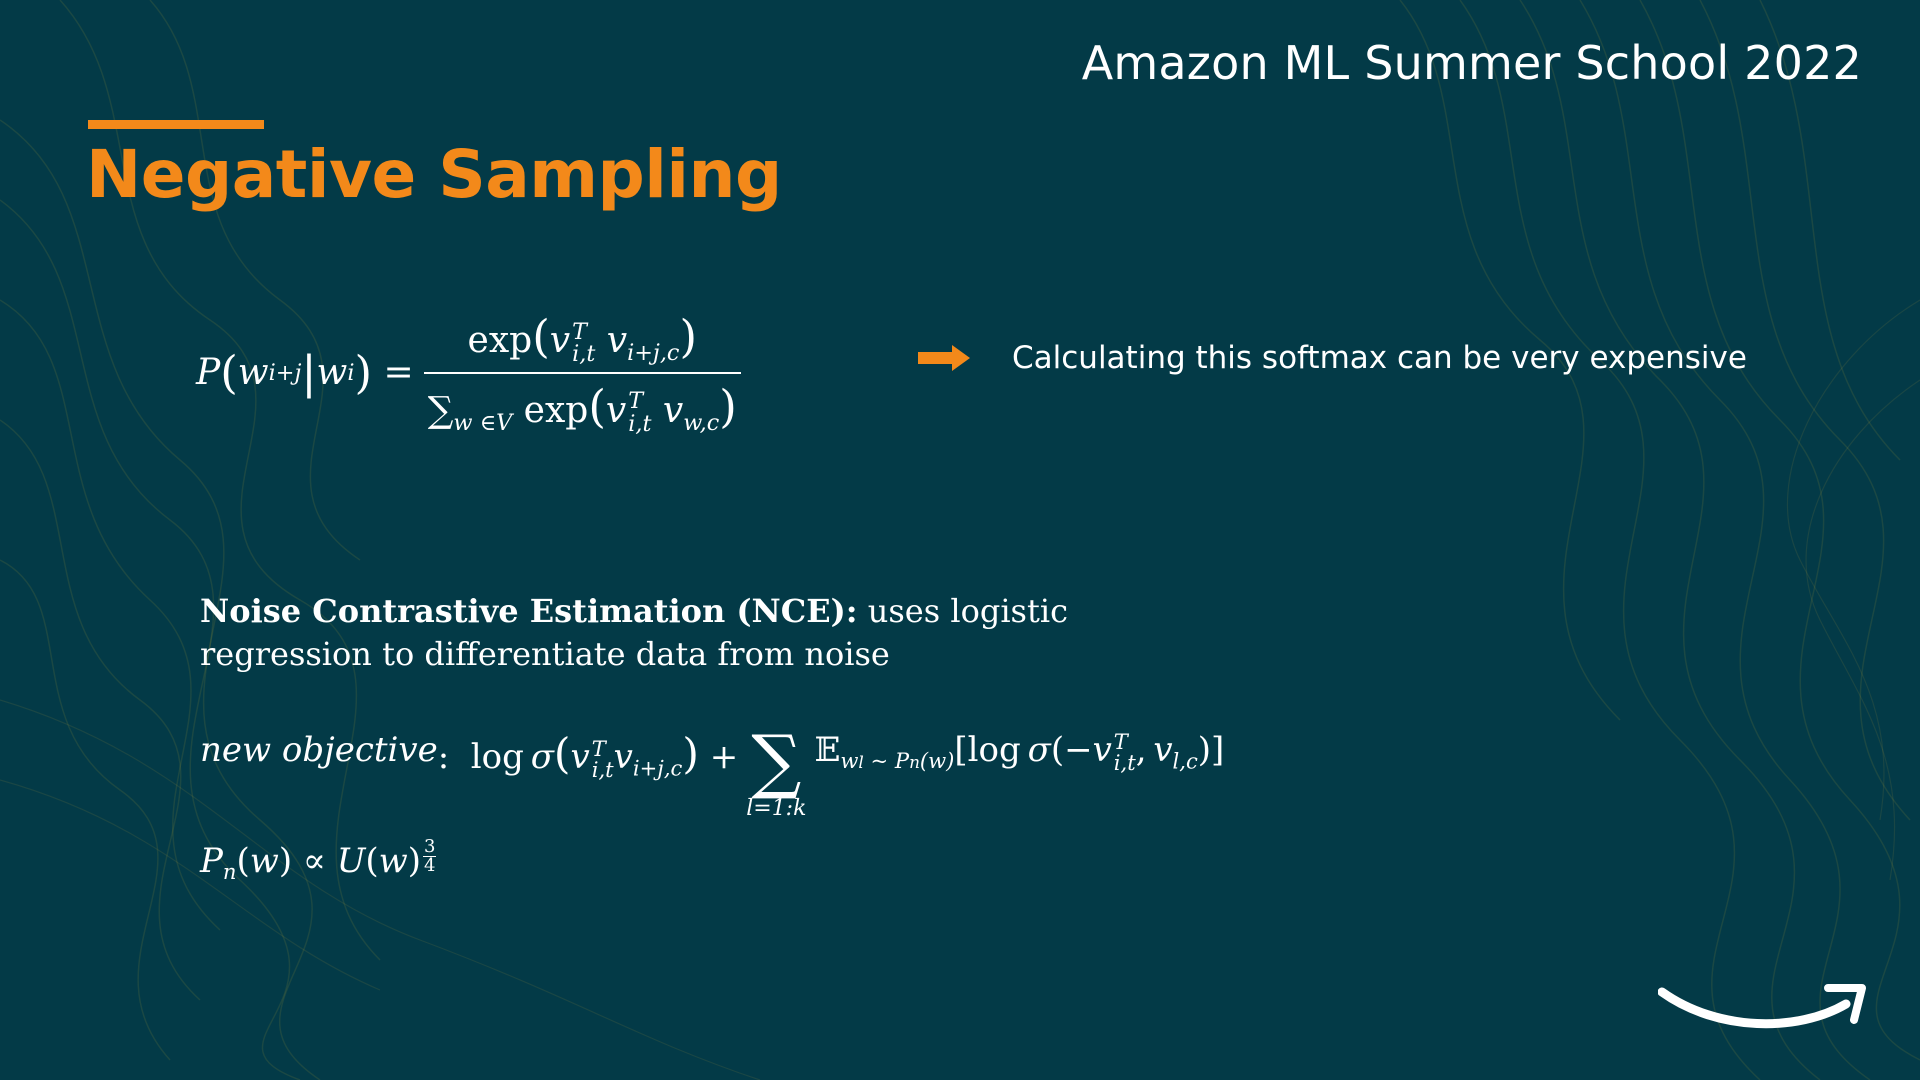 Image resolution: width=1920 pixels, height=1080 pixels. Describe the element at coordinates (318, 860) in the screenshot. I see `noise-distribution-equation: Pn(w) ∝ U(w) 3 4` at that location.